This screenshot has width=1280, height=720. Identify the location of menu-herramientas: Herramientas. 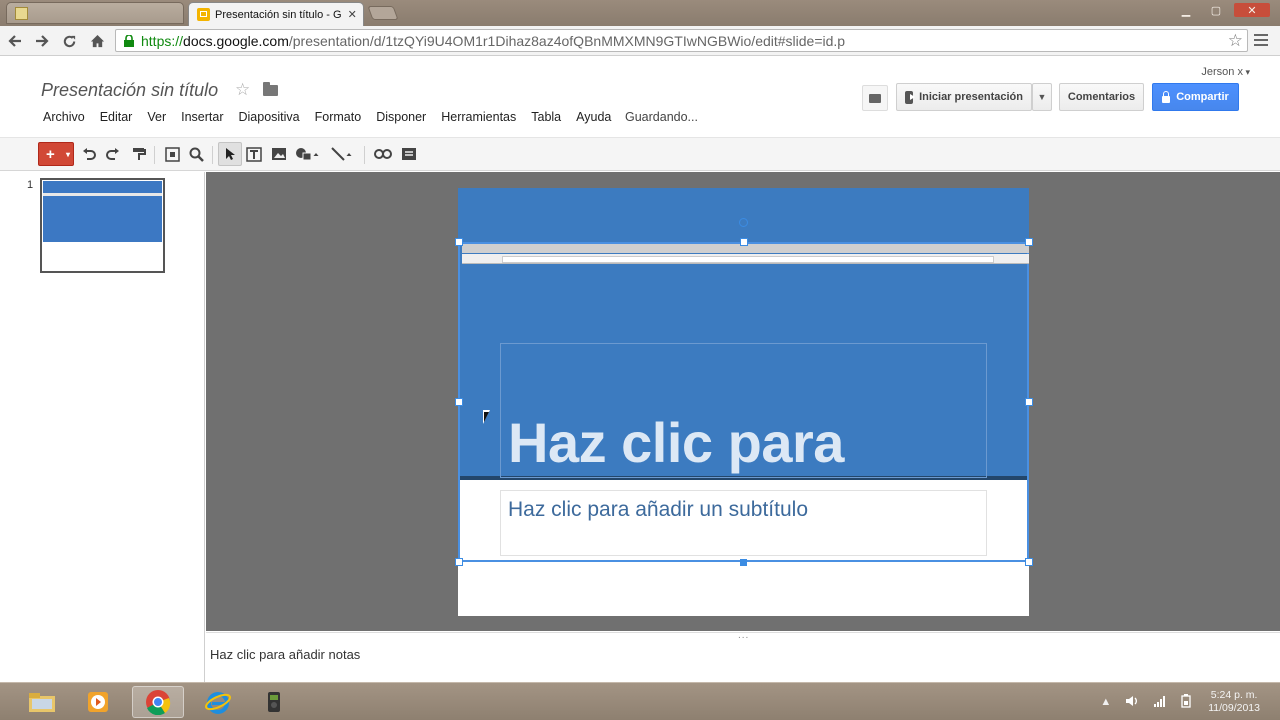
(478, 117).